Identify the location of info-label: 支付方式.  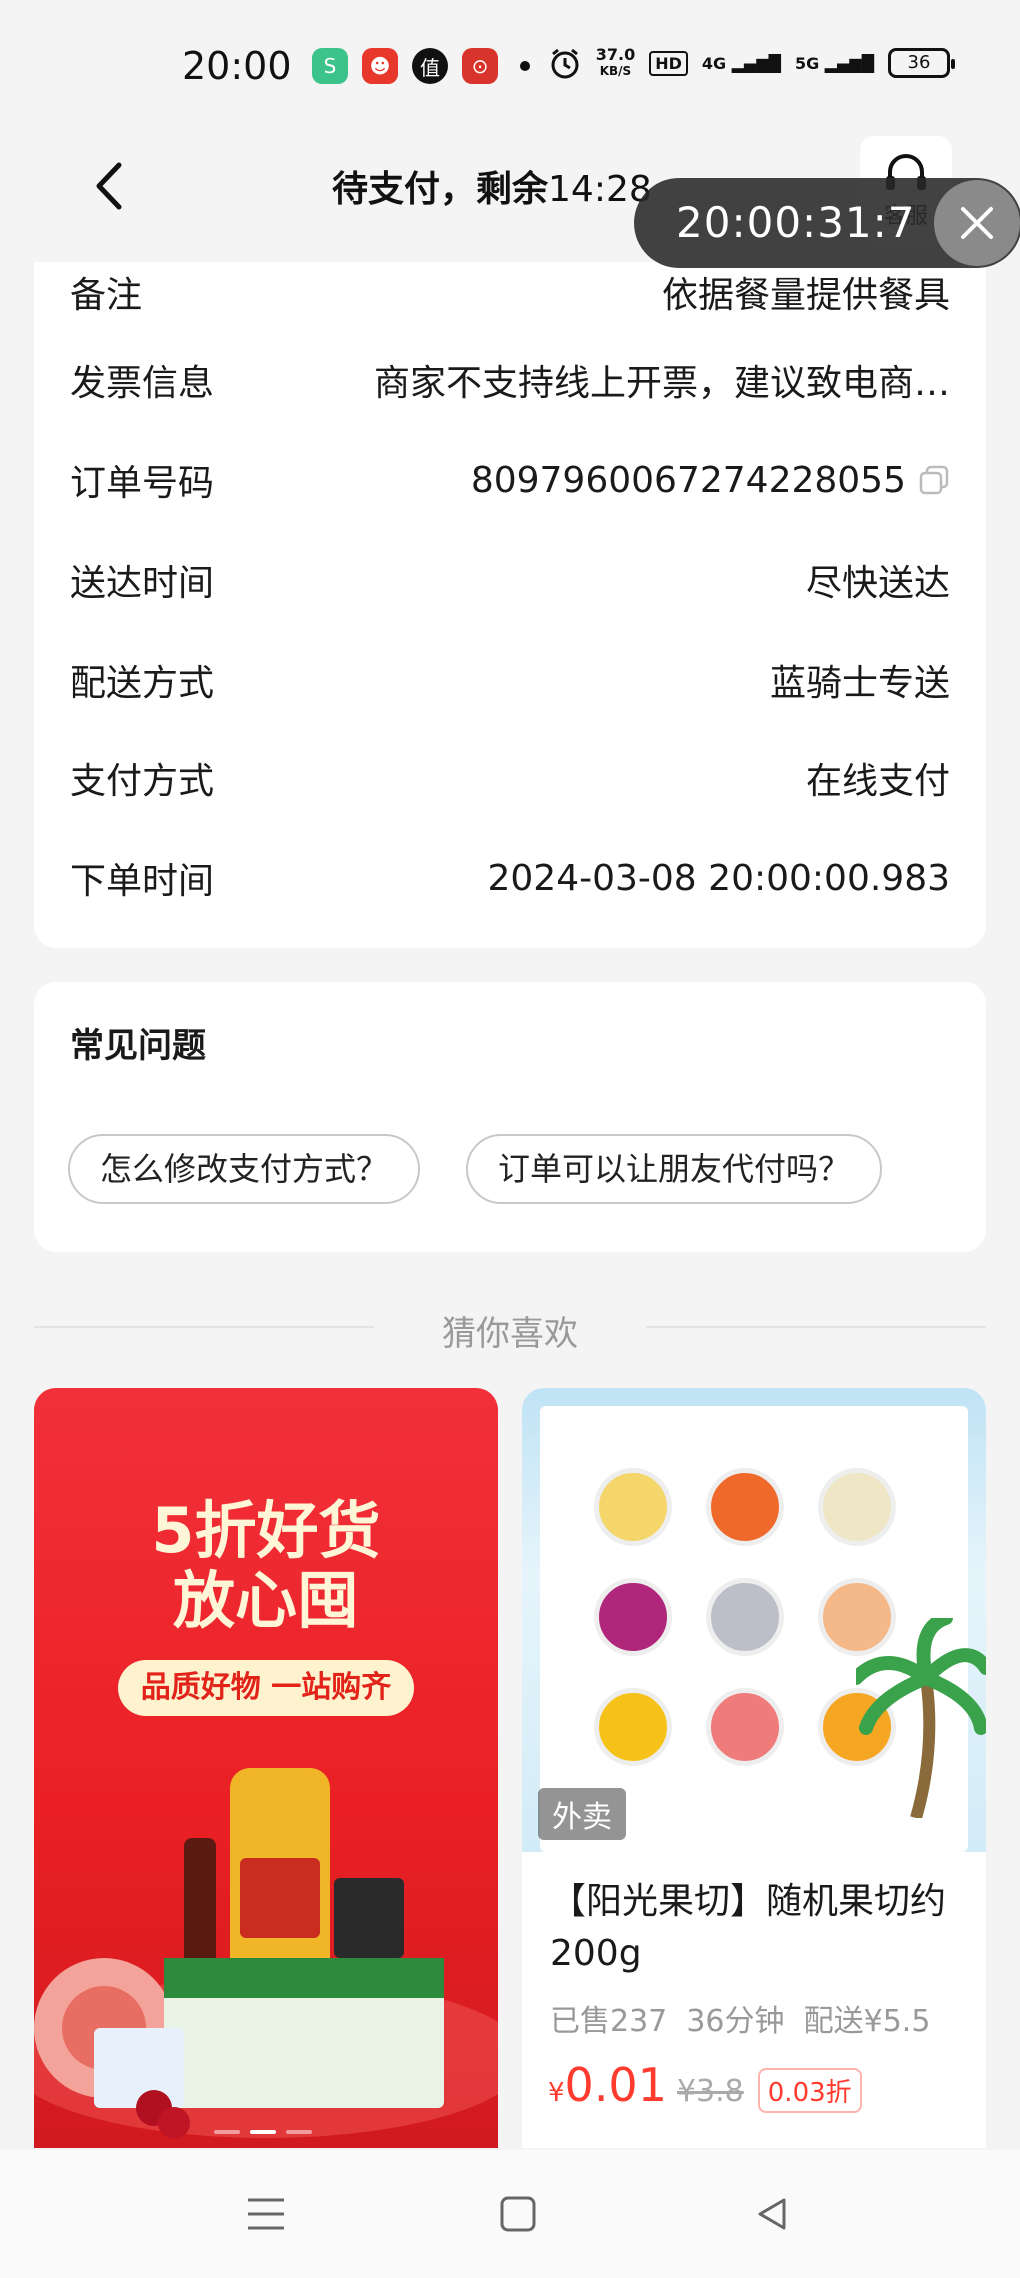
(142, 781).